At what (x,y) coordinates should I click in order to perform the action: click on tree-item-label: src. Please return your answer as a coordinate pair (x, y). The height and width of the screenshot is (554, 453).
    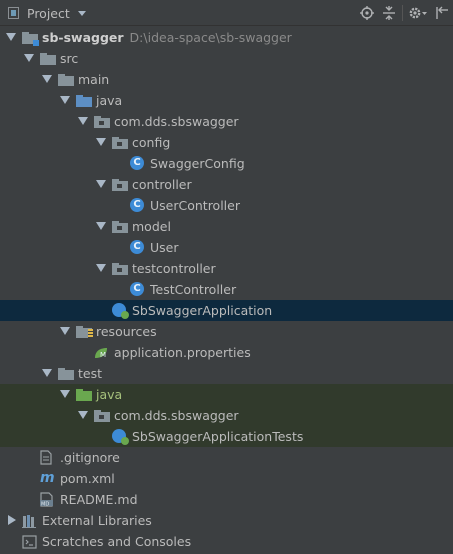
    Looking at the image, I should click on (69, 58).